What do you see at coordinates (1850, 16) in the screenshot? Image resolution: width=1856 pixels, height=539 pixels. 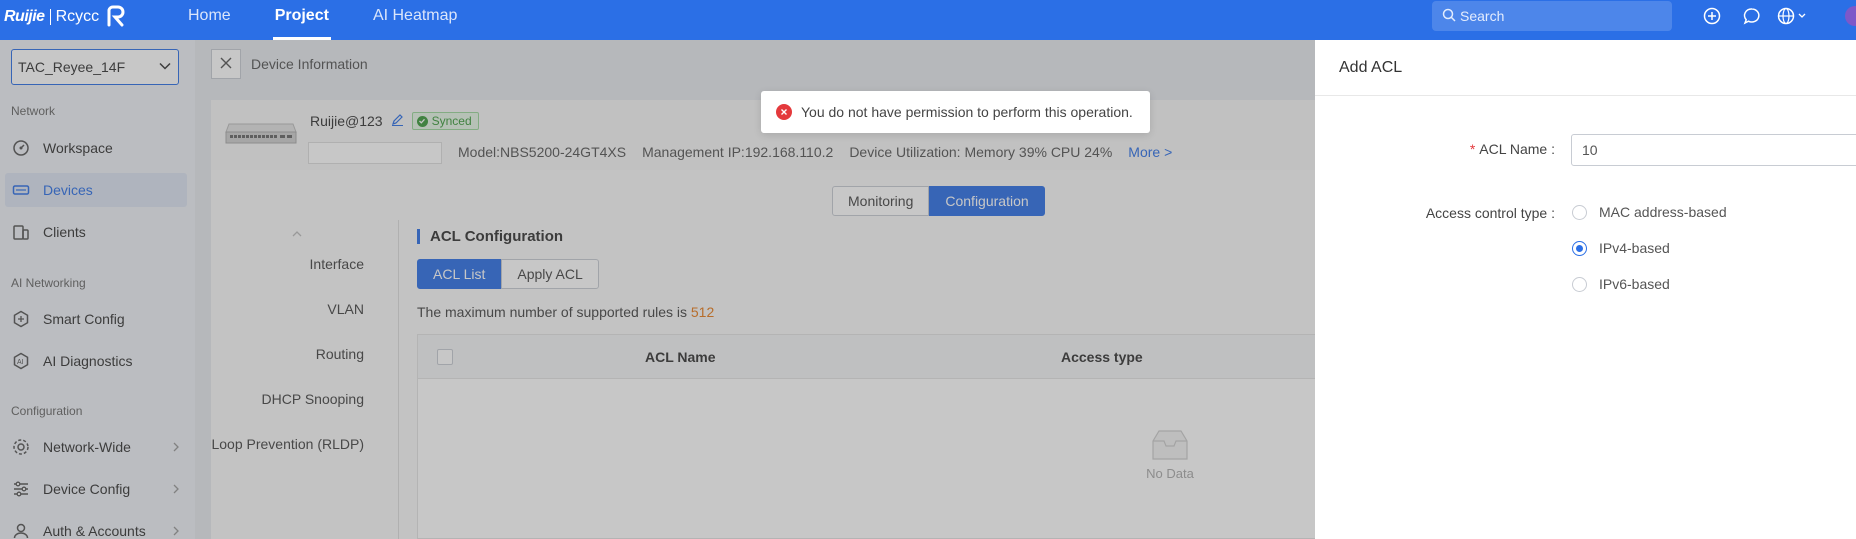 I see `user-avatar` at bounding box center [1850, 16].